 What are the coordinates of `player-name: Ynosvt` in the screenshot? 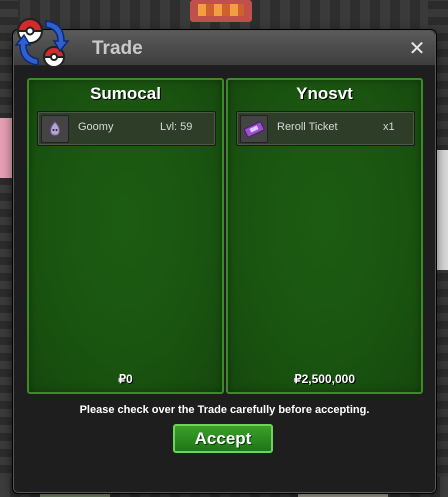 It's located at (324, 93).